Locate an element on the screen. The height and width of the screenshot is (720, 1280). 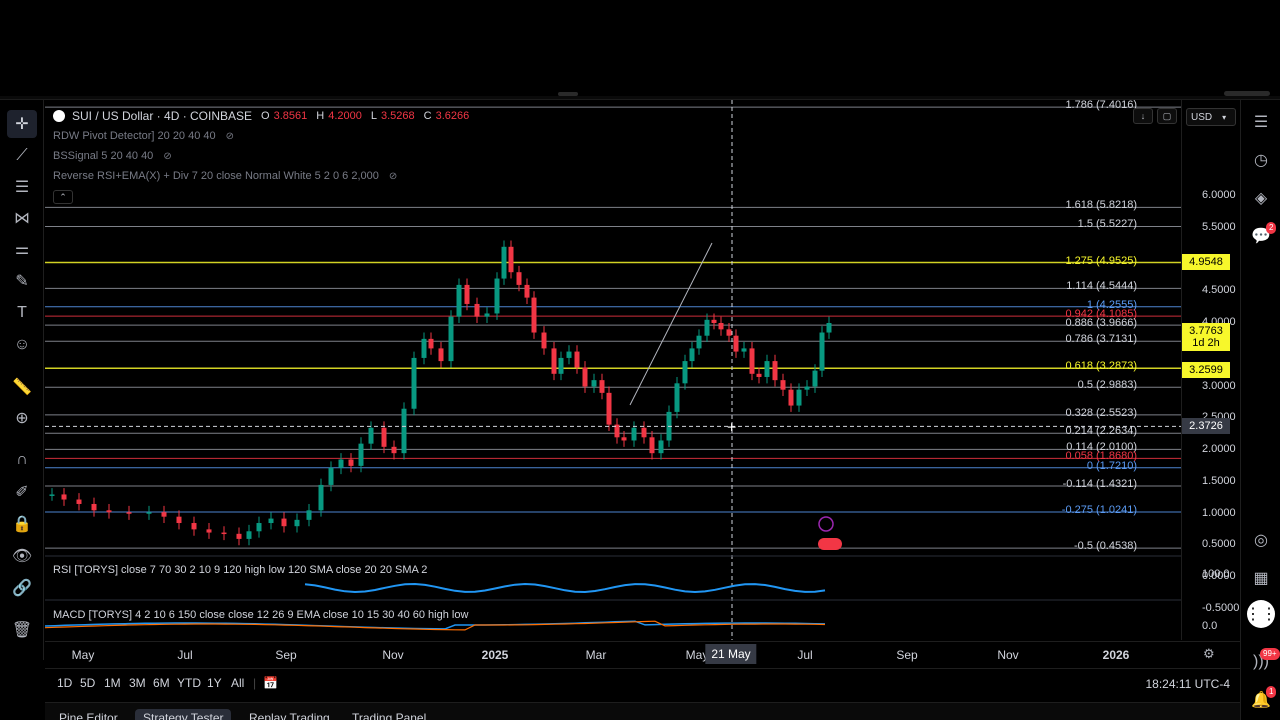
range-all-button: All is located at coordinates (237, 683).